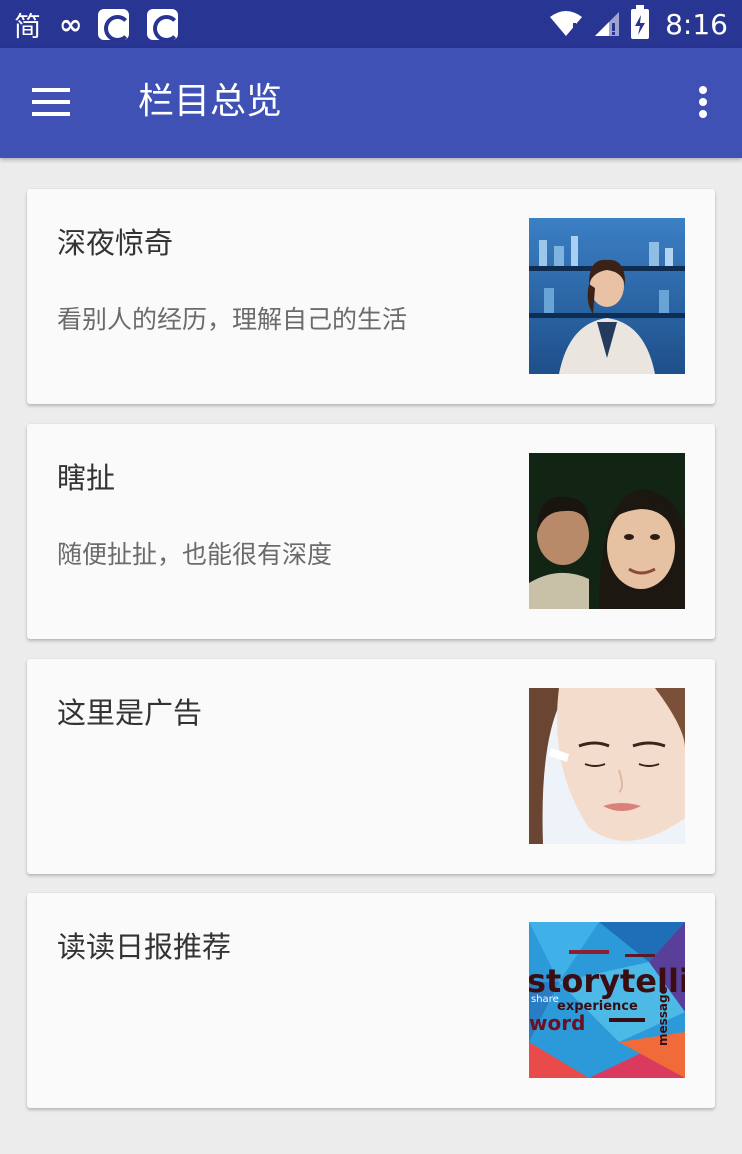 This screenshot has height=1154, width=742. What do you see at coordinates (115, 243) in the screenshot?
I see `card-title: 深夜惊奇` at bounding box center [115, 243].